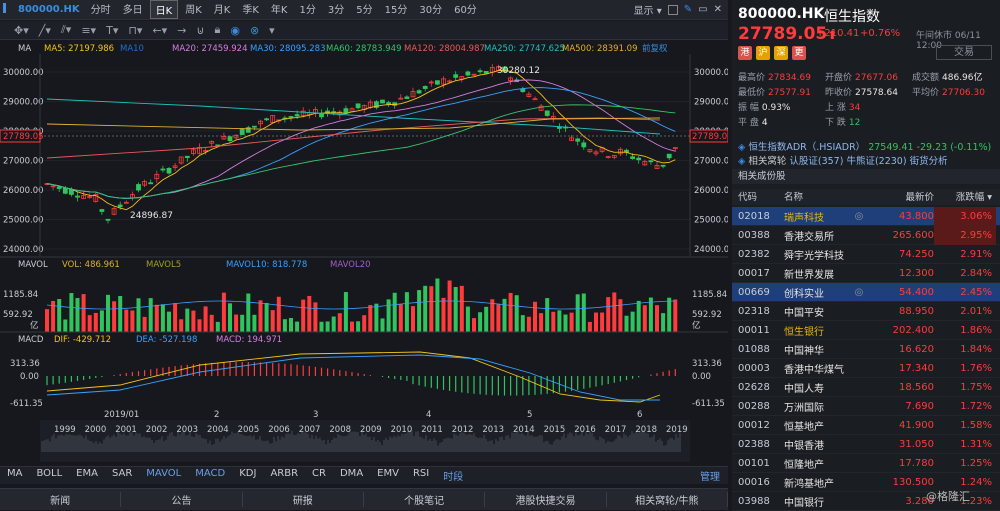 This screenshot has height=511, width=1000. What do you see at coordinates (21, 30) in the screenshot?
I see `crosshair-tool-icon: ✥▾` at bounding box center [21, 30].